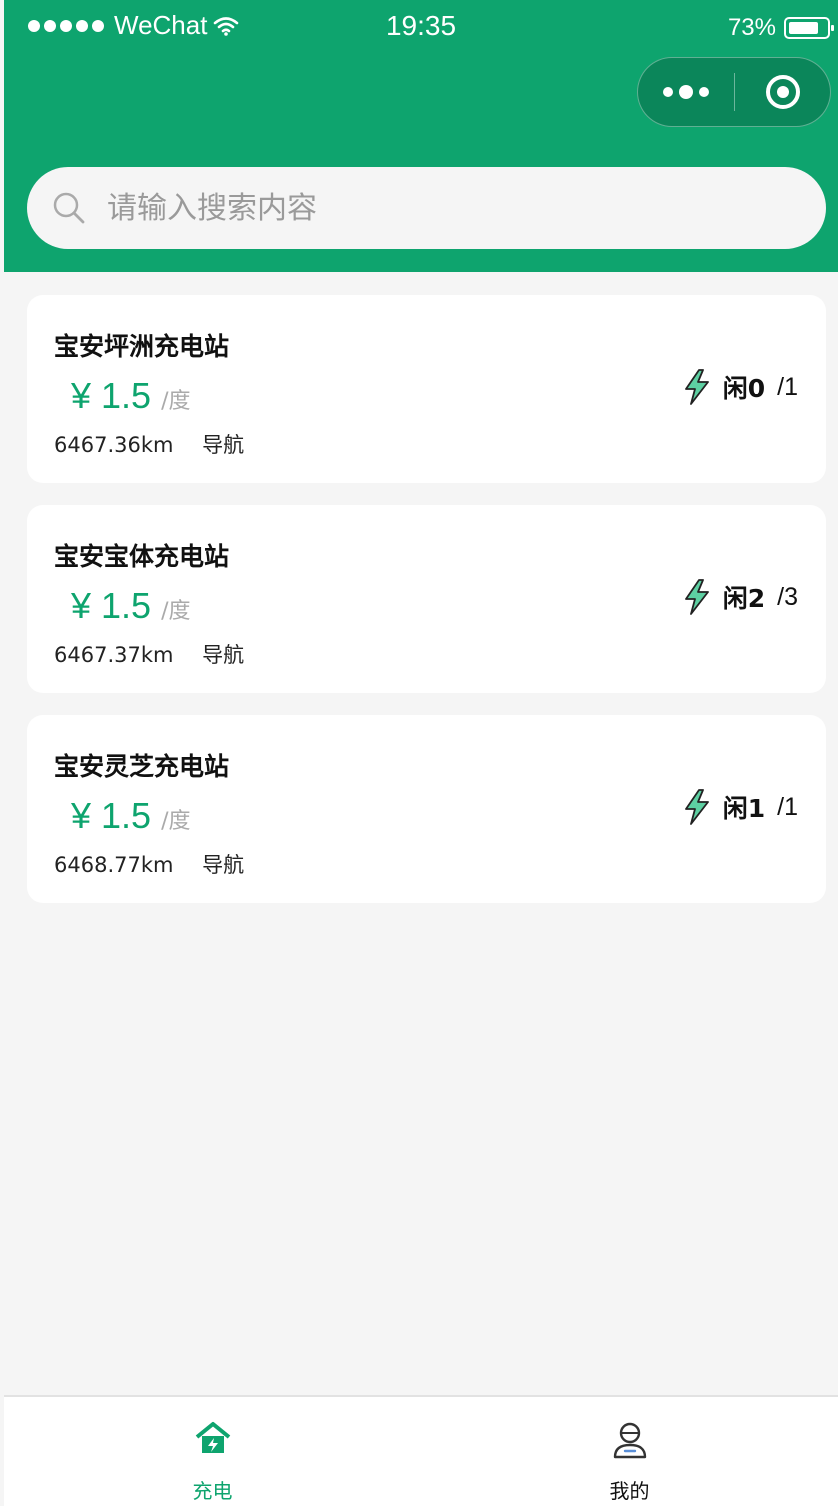 This screenshot has height=1506, width=838. I want to click on distance: 6467.36km, so click(114, 445).